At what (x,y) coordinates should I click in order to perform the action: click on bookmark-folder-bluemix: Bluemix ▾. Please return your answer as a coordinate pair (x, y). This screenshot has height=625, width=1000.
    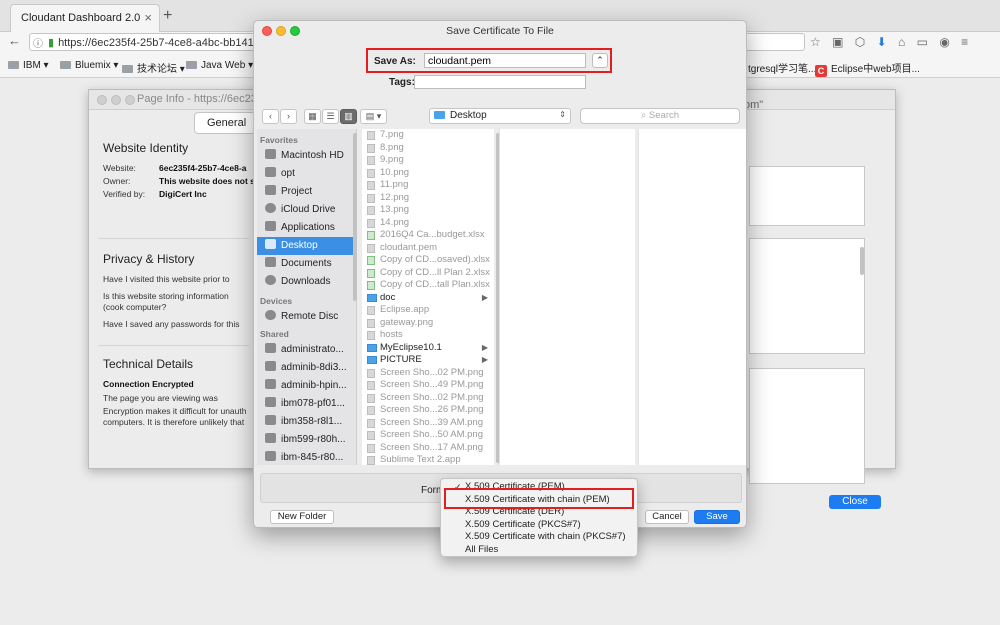
    Looking at the image, I should click on (89, 65).